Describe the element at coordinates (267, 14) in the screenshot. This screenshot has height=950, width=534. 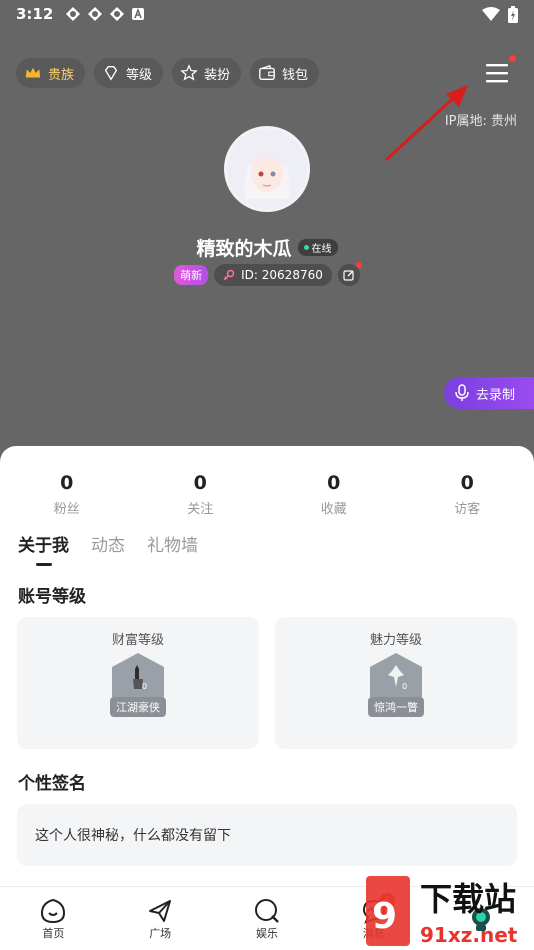
I see `status-bar: 3:12` at that location.